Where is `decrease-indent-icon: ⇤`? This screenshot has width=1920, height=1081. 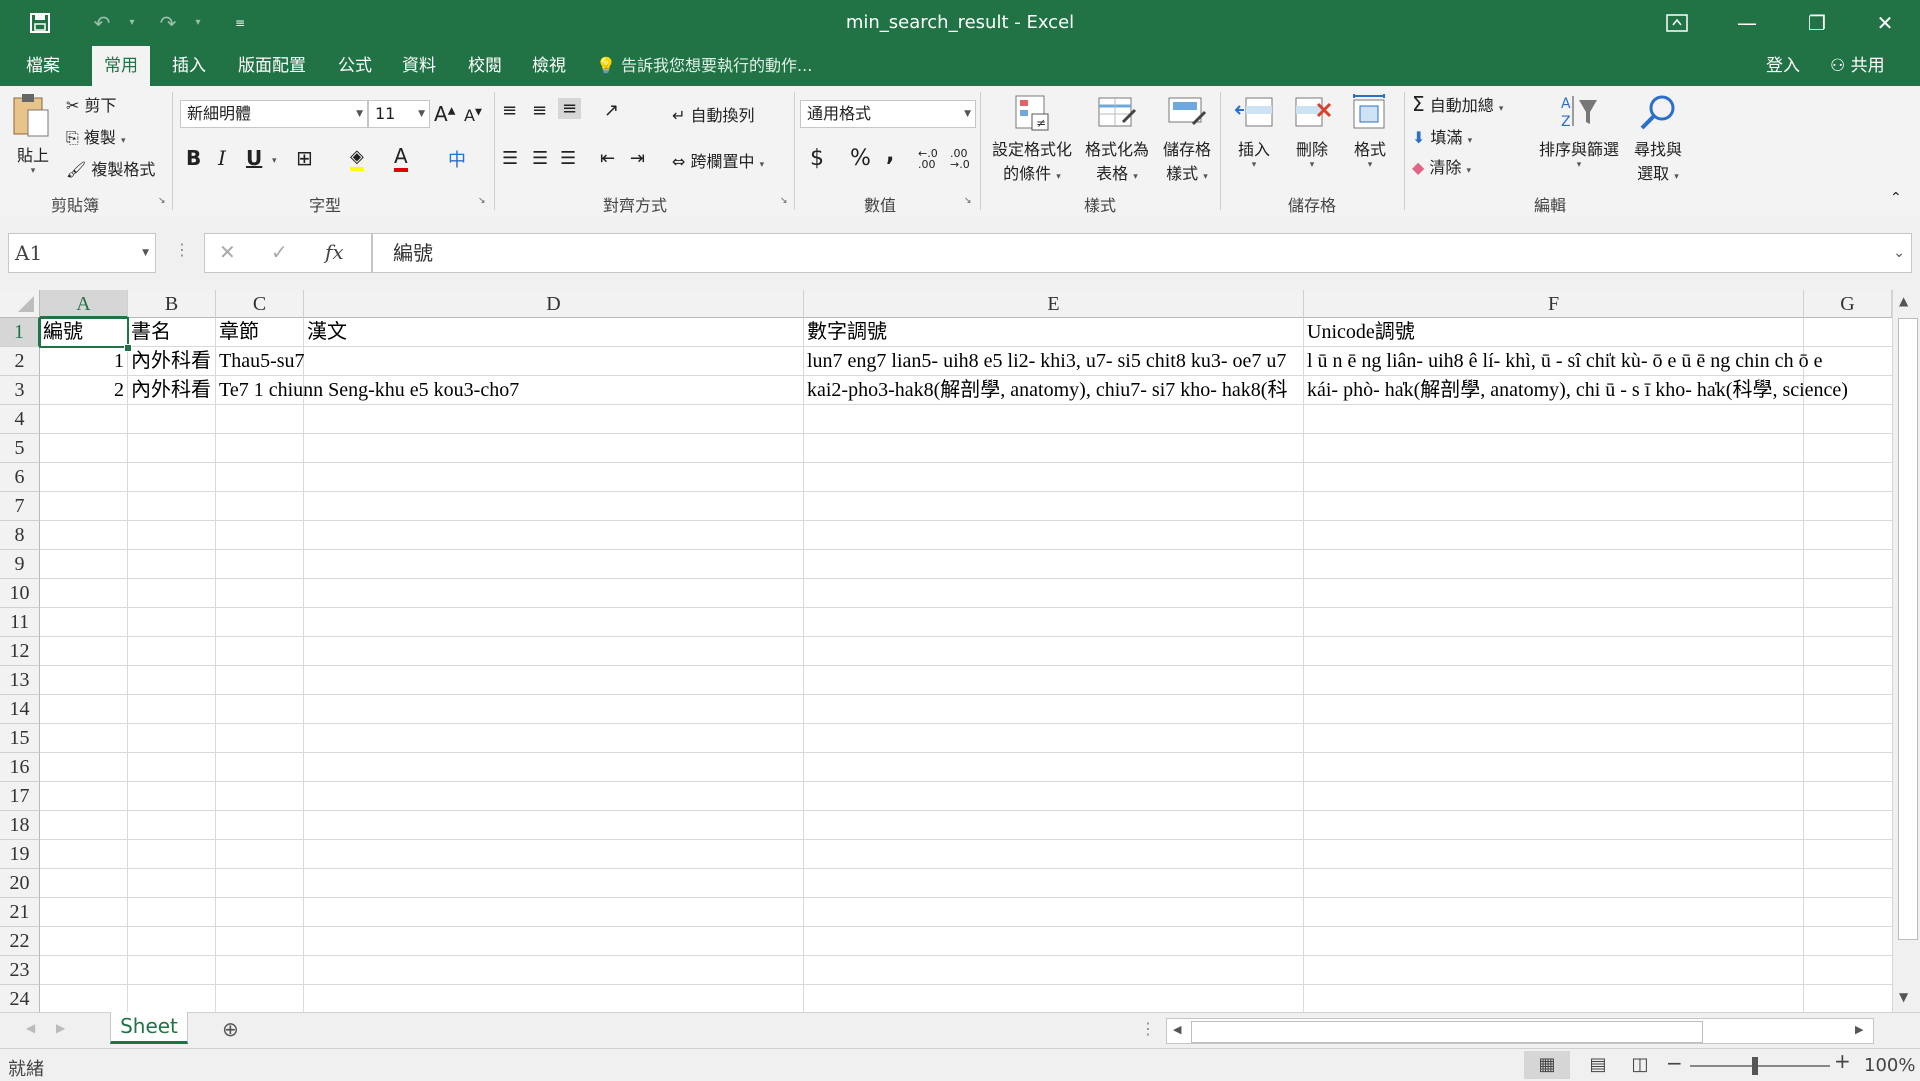 decrease-indent-icon: ⇤ is located at coordinates (607, 158).